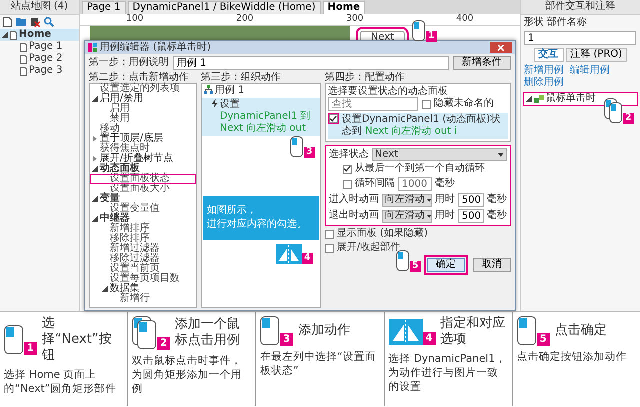 This screenshot has height=407, width=640. What do you see at coordinates (373, 104) in the screenshot?
I see `search-field: 查找` at bounding box center [373, 104].